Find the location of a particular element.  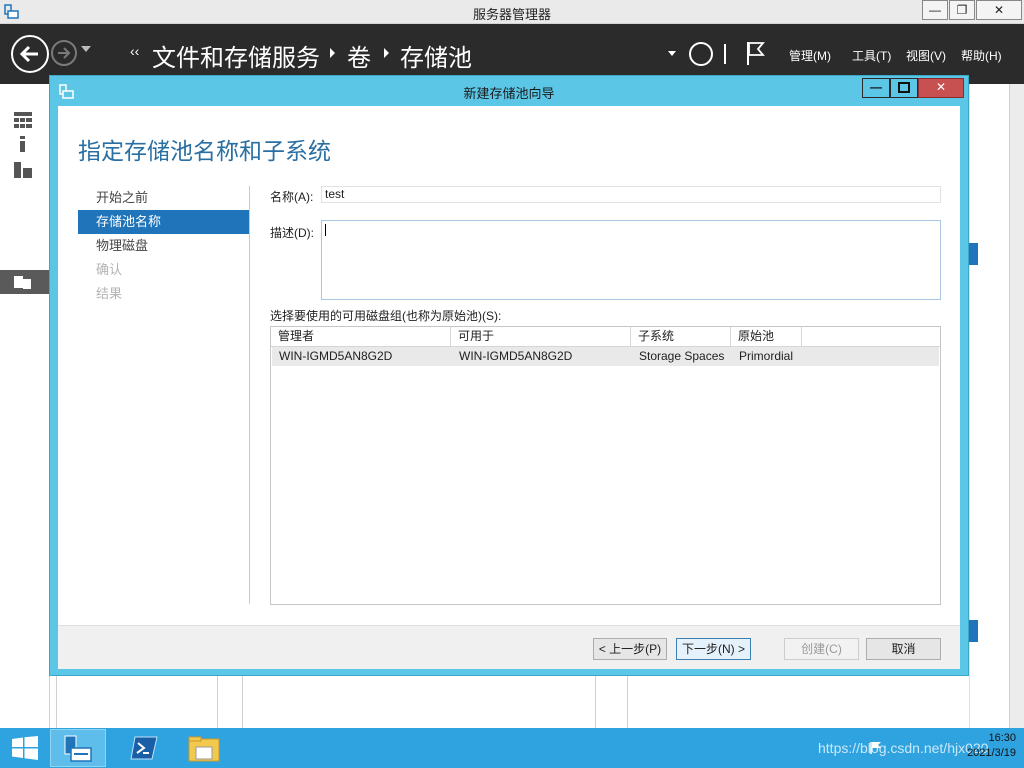

minimize-button: — is located at coordinates (935, 10).